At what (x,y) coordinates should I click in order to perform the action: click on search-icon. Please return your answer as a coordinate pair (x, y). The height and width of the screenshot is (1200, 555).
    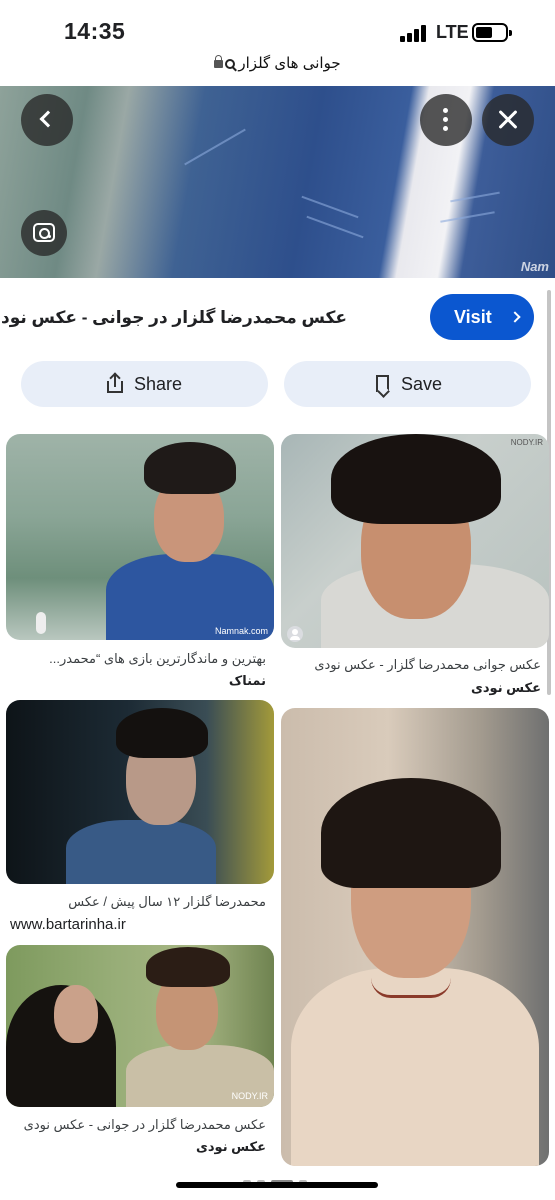
    Looking at the image, I should click on (230, 64).